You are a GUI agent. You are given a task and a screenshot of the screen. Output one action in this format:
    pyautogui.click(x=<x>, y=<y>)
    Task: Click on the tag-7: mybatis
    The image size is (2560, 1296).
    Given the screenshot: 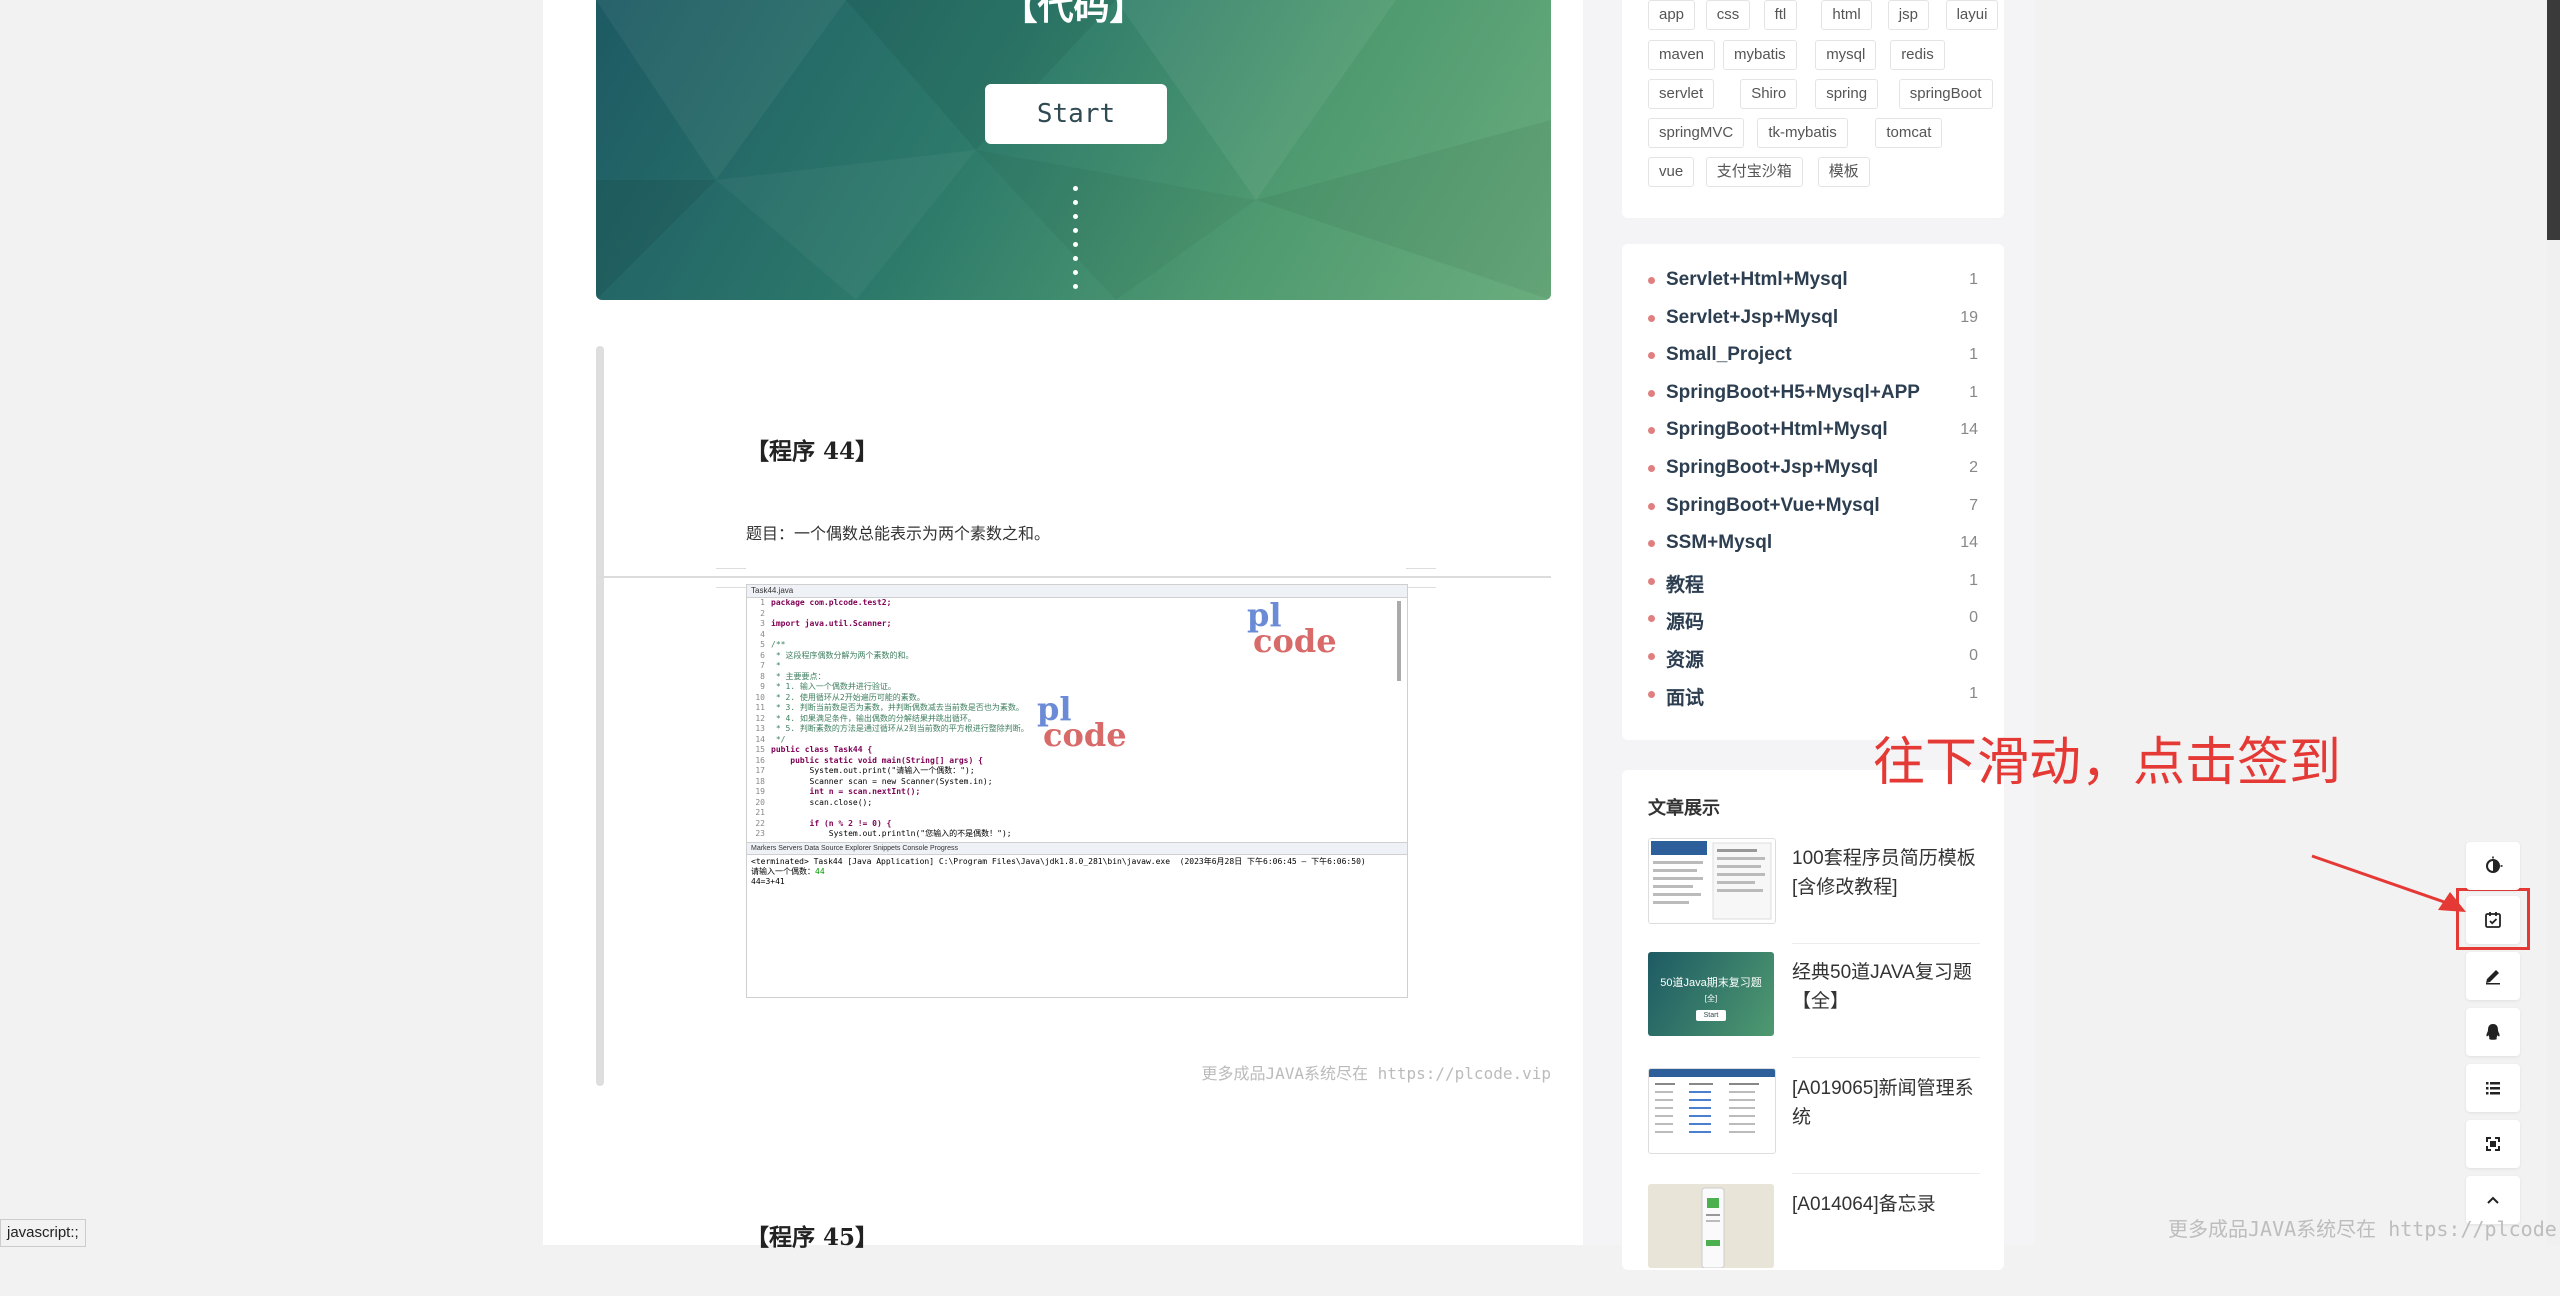 What is the action you would take?
    pyautogui.click(x=1760, y=55)
    